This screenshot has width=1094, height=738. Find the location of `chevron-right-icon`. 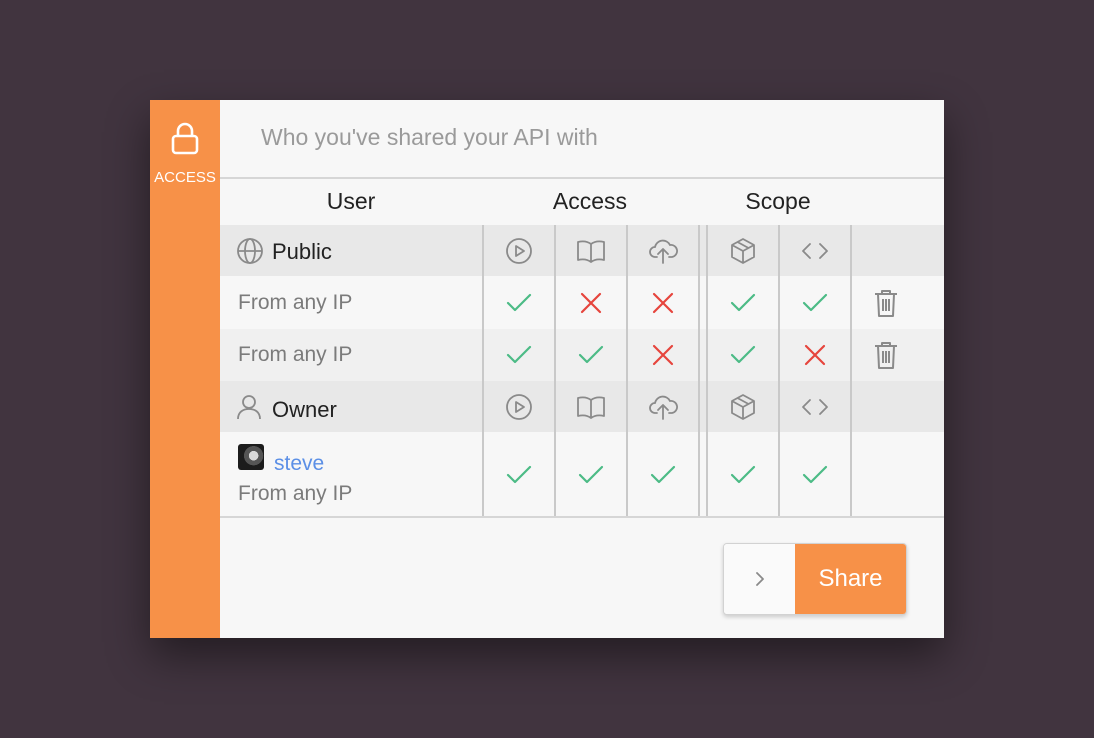

chevron-right-icon is located at coordinates (759, 579).